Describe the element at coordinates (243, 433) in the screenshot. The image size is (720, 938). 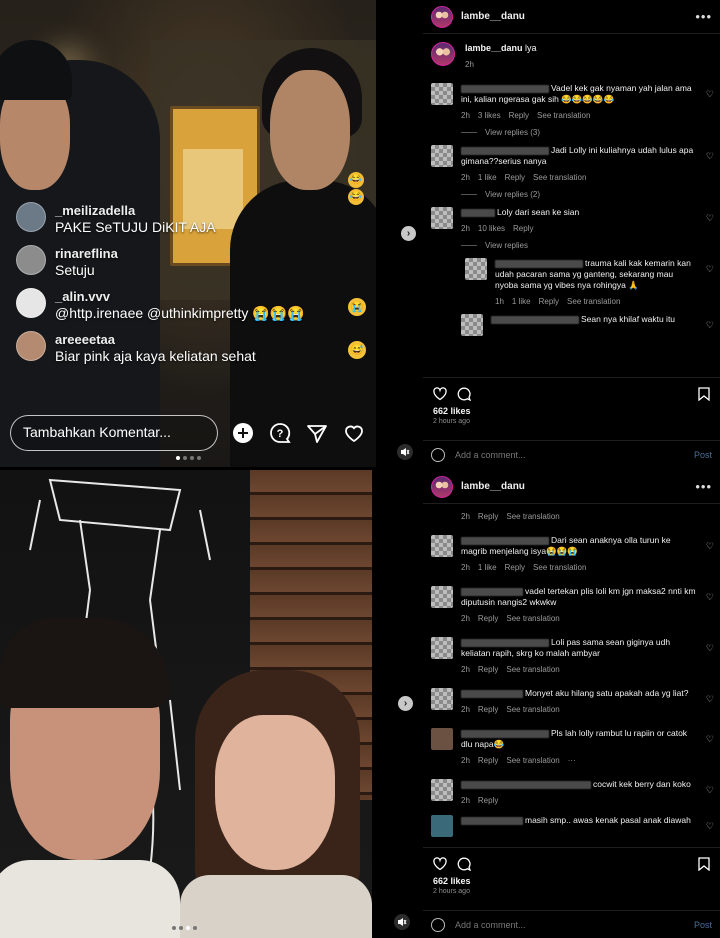
I see `add-icon` at that location.